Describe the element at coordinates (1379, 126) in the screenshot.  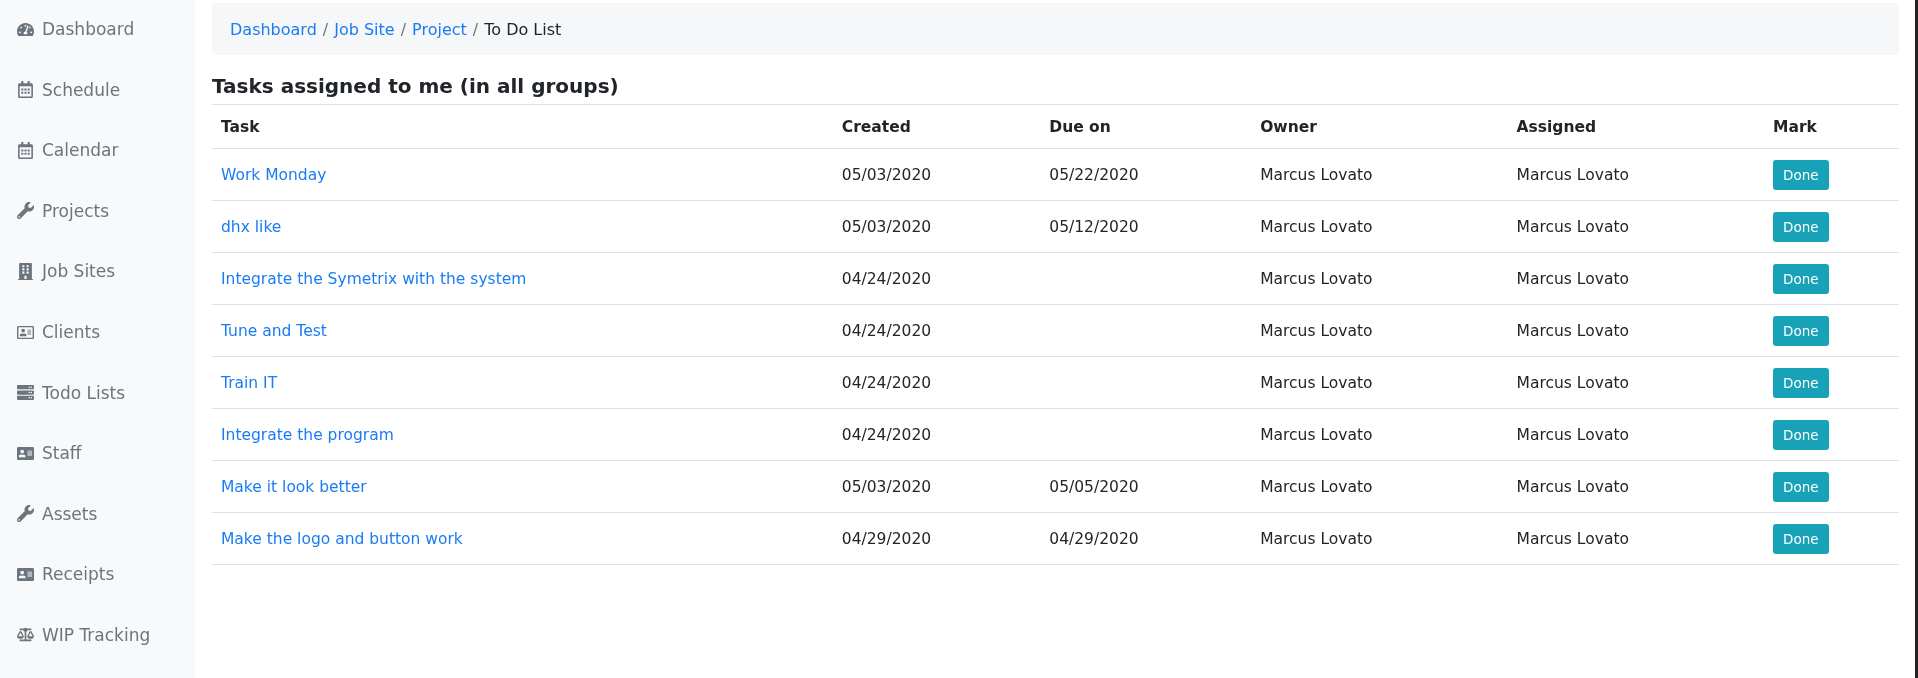
I see `column-header: Owner` at that location.